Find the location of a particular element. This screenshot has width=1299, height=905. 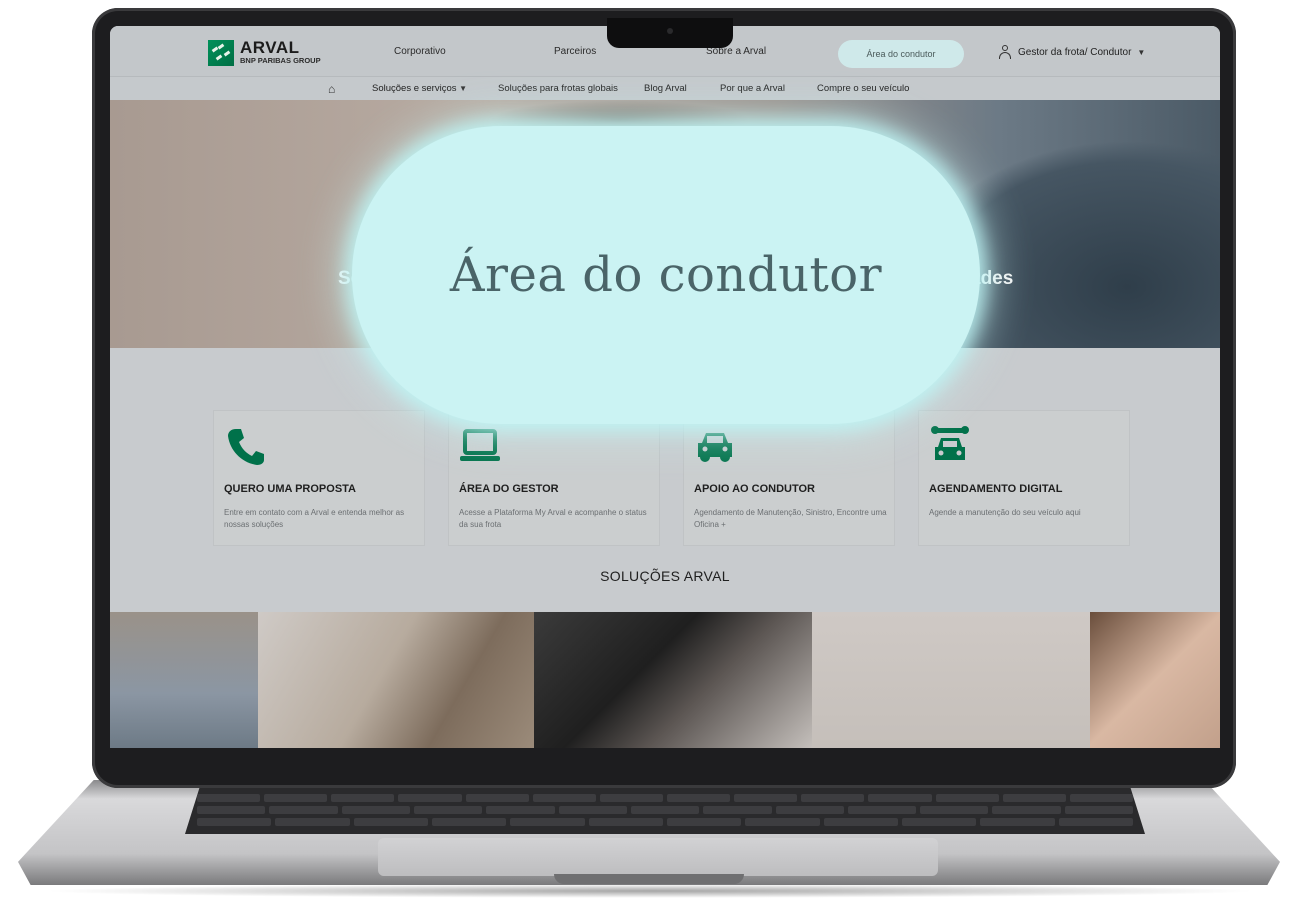

section-title: SOLUÇÕES ARVAL is located at coordinates (665, 576).